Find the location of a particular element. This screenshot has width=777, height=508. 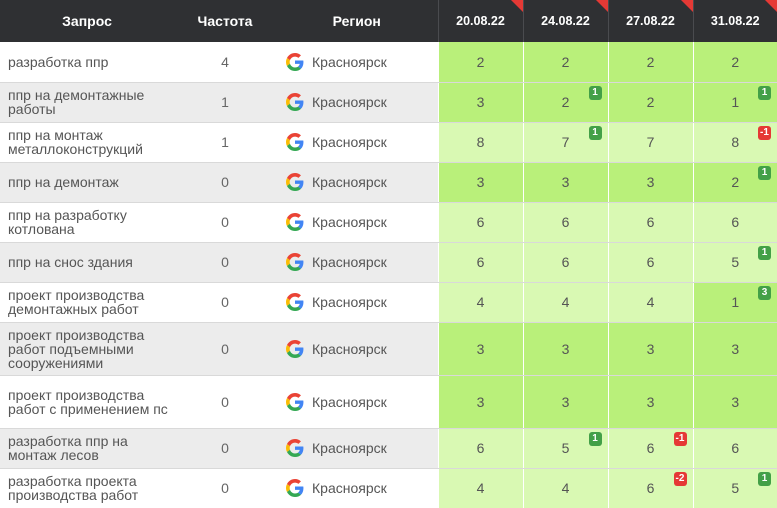

position-cell: 6 -2 is located at coordinates (650, 488).